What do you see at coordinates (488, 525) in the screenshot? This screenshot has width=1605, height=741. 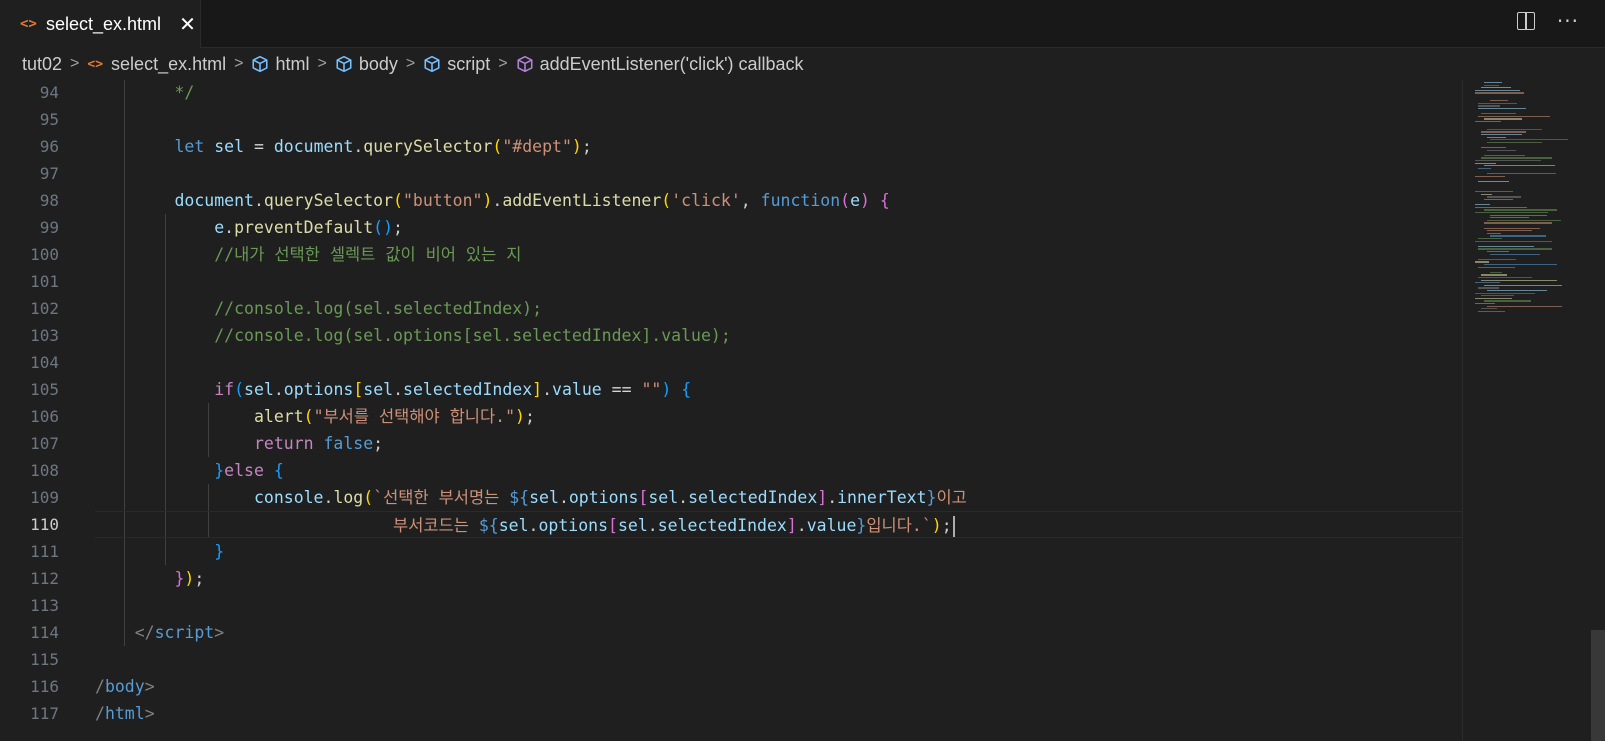 I see `code-token: ${` at bounding box center [488, 525].